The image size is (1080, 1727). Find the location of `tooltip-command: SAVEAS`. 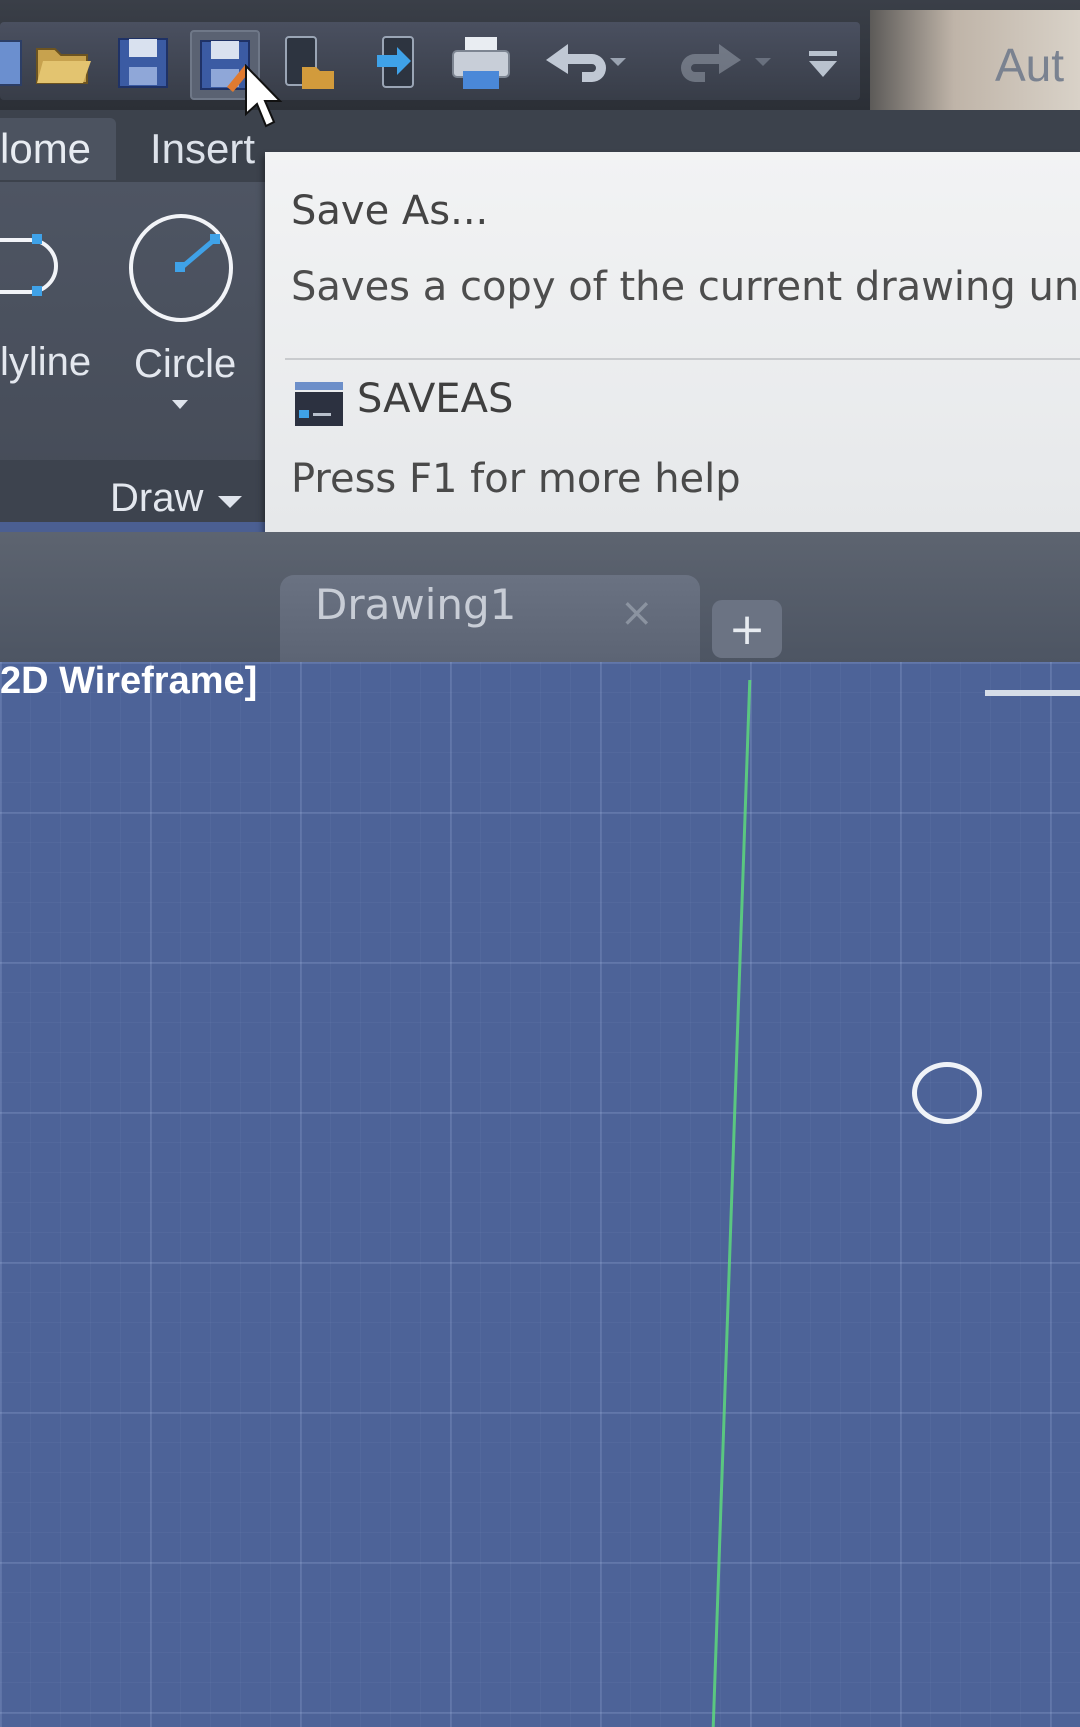

tooltip-command: SAVEAS is located at coordinates (435, 399).